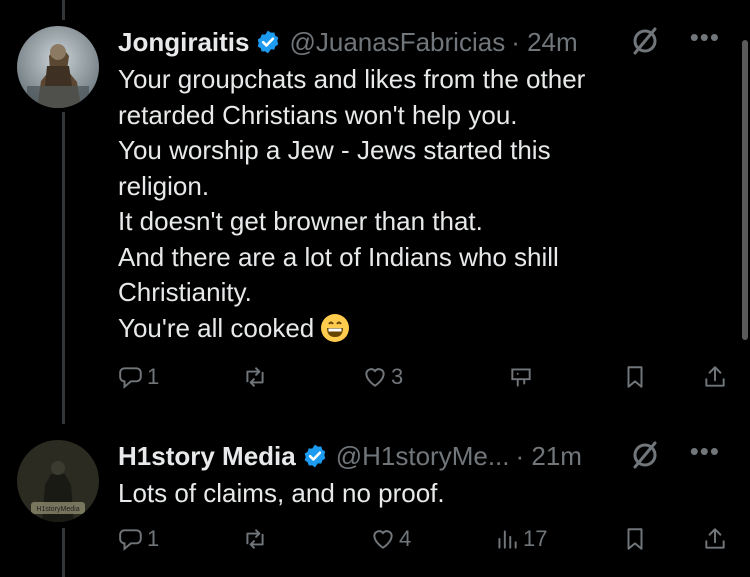  I want to click on like-count: 3, so click(397, 376).